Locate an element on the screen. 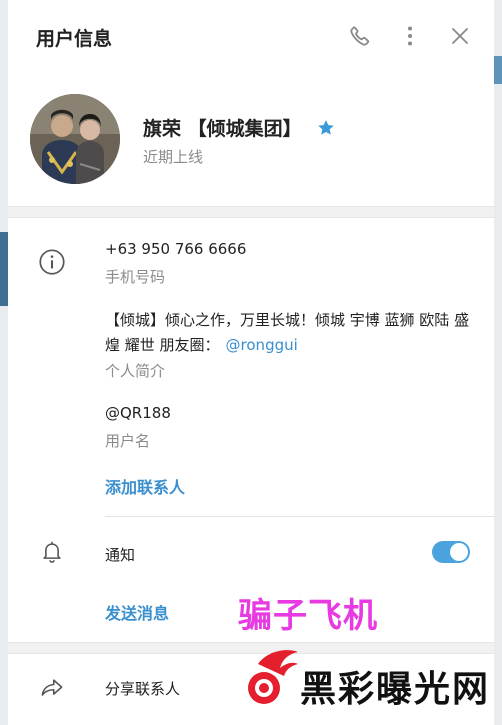 Image resolution: width=502 pixels, height=725 pixels. overlay-watermark-text: 骗子飞机 is located at coordinates (308, 616).